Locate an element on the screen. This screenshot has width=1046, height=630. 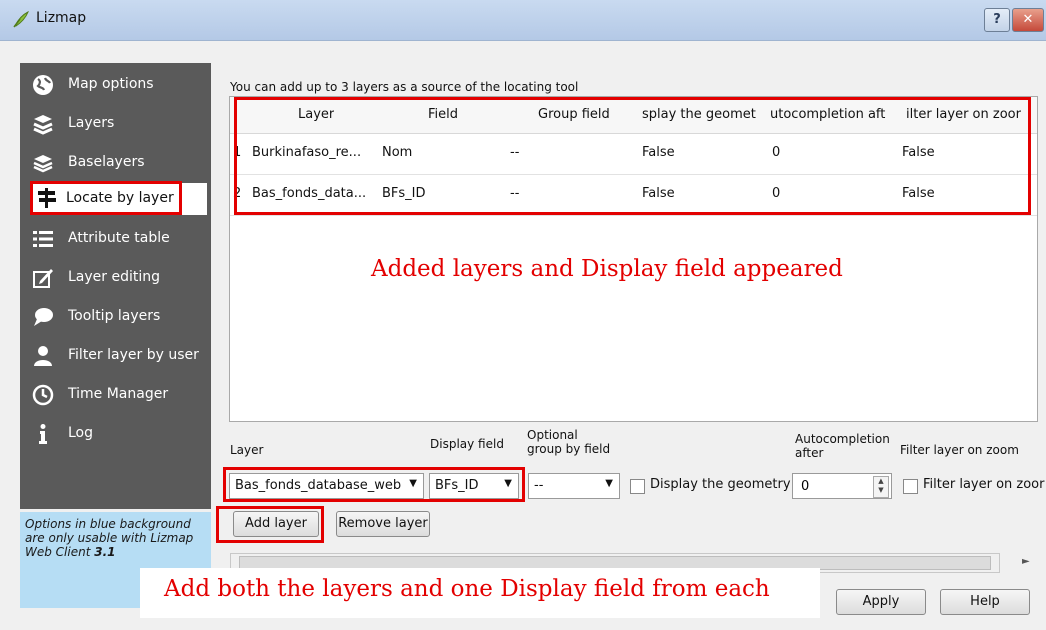
sidebar-item-map-options: Map options is located at coordinates (117, 85).